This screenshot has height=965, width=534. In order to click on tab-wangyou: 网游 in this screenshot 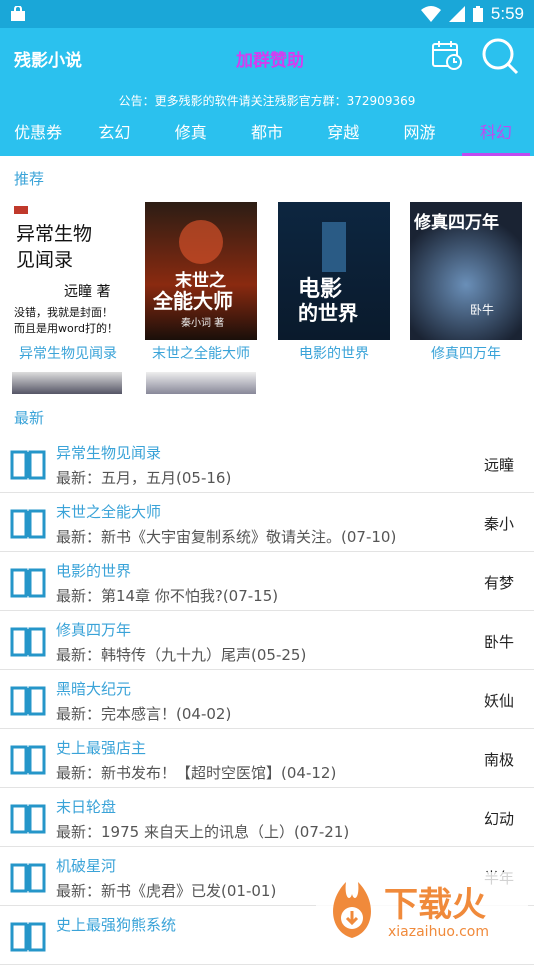, I will do `click(419, 137)`.